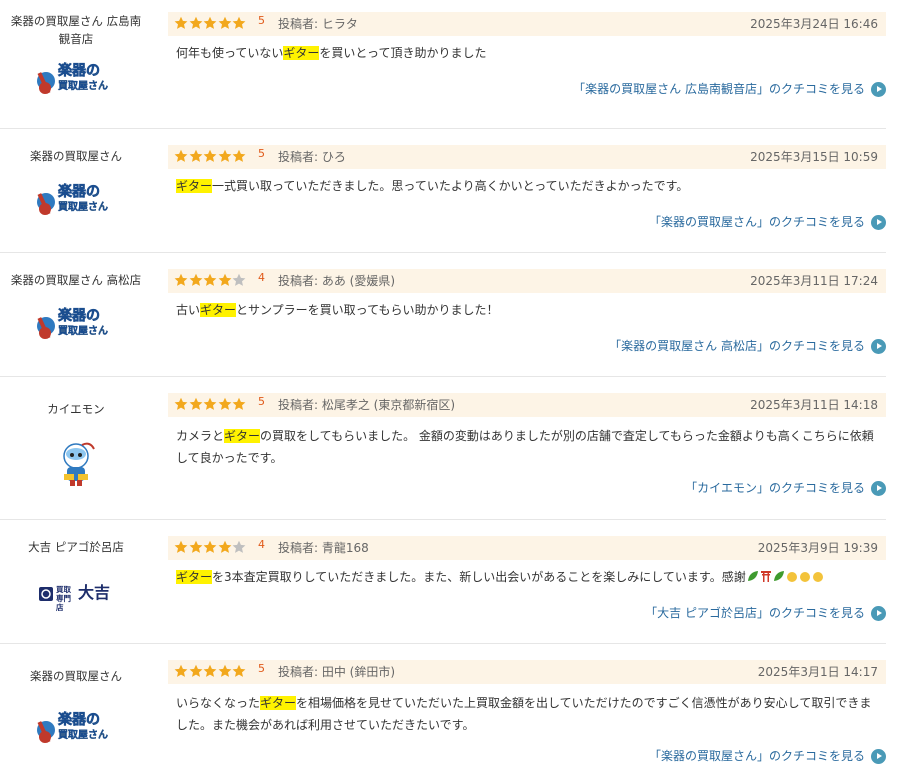 Image resolution: width=900 pixels, height=780 pixels. Describe the element at coordinates (729, 88) in the screenshot. I see `view-reviews-link: 「楽器の買取屋さん 広島南観音店」のクチコミを見る` at that location.